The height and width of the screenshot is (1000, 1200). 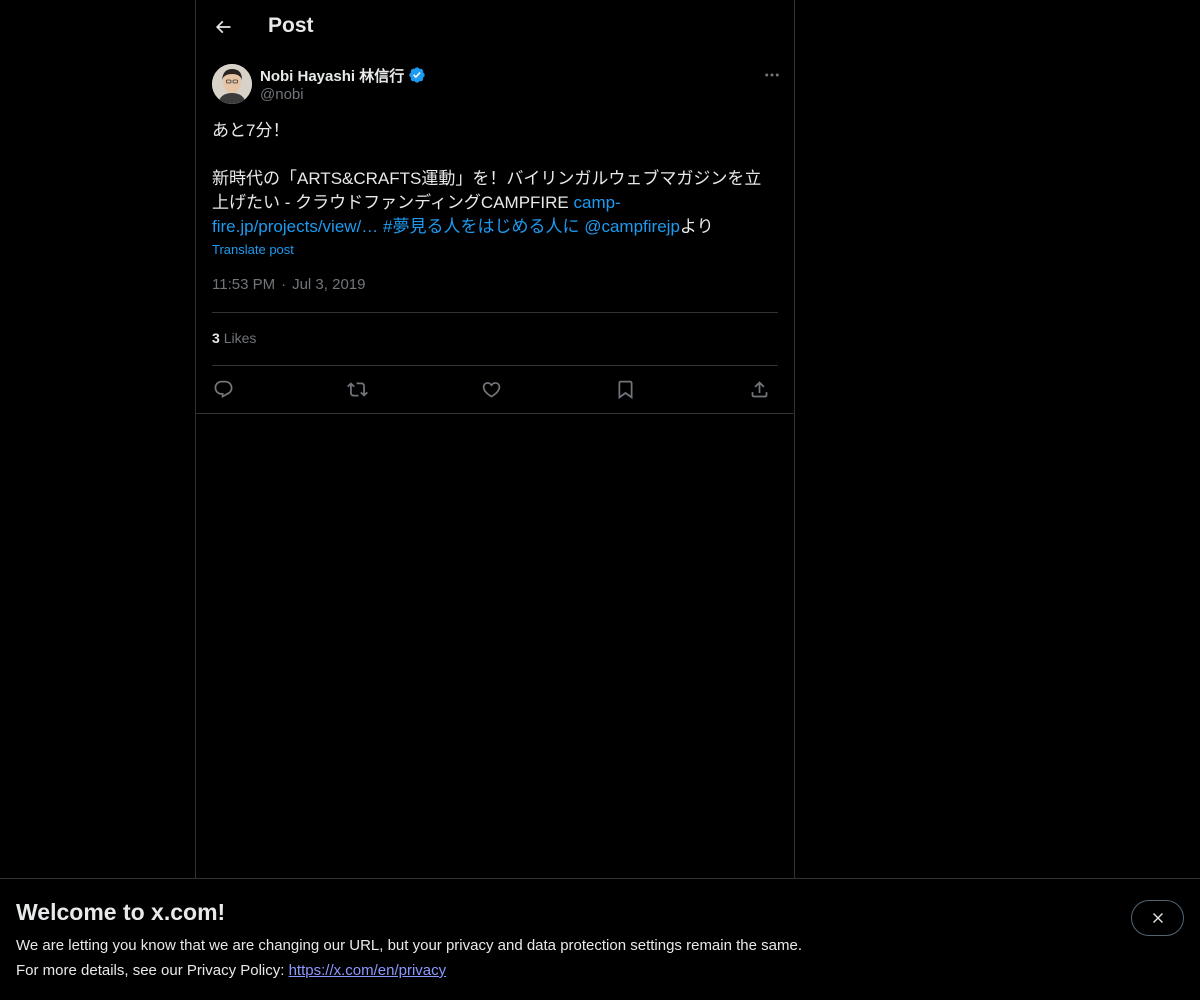 I want to click on post-time: 11:53 PM, so click(x=243, y=284).